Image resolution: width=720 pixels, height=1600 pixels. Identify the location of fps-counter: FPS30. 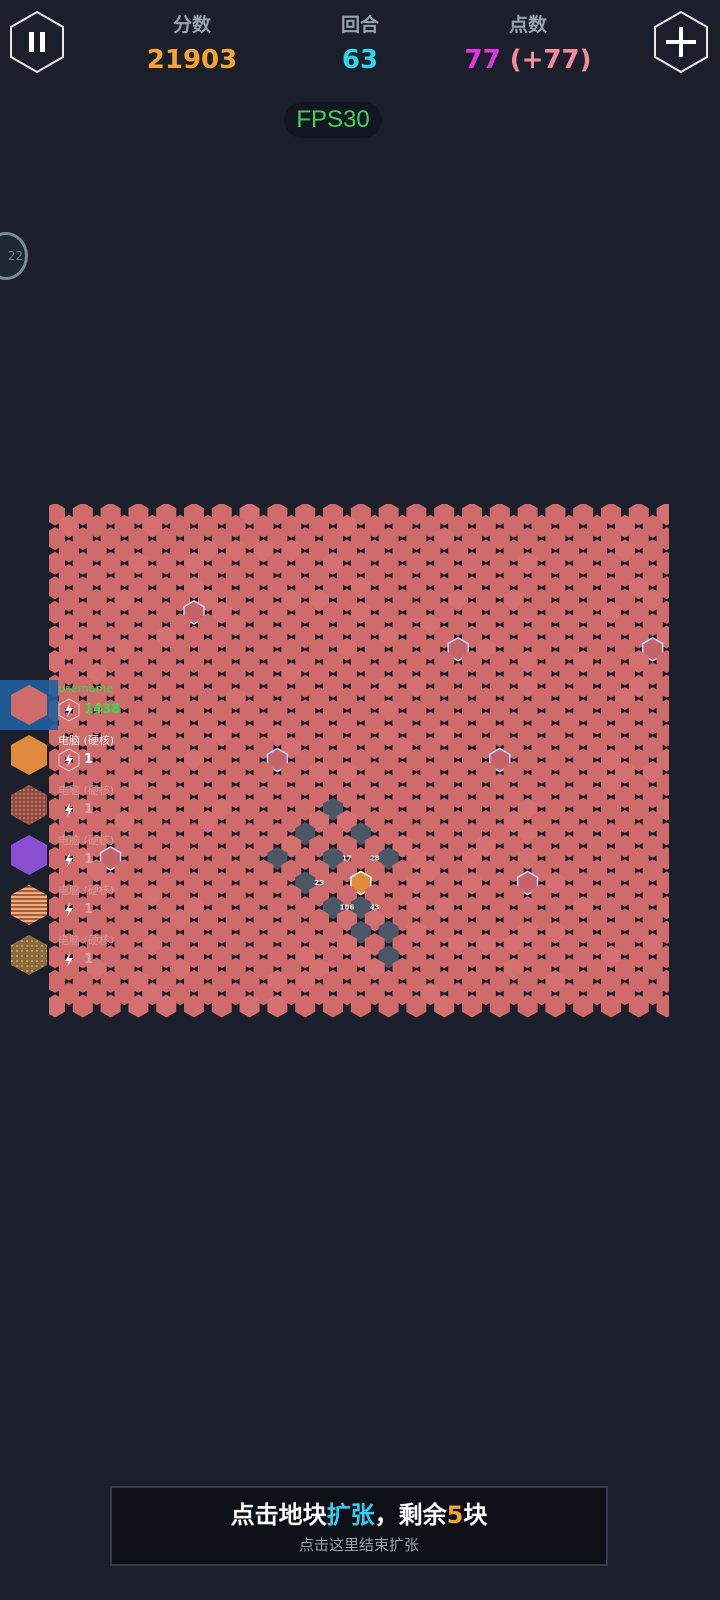
(333, 120).